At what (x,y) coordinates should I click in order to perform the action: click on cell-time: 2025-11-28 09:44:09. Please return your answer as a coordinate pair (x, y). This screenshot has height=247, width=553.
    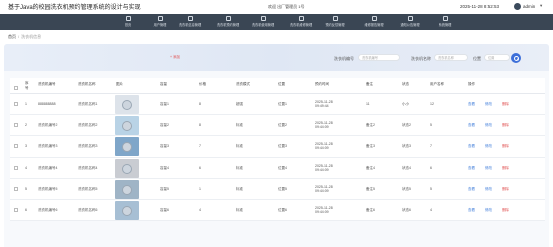
    Looking at the image, I should click on (324, 209).